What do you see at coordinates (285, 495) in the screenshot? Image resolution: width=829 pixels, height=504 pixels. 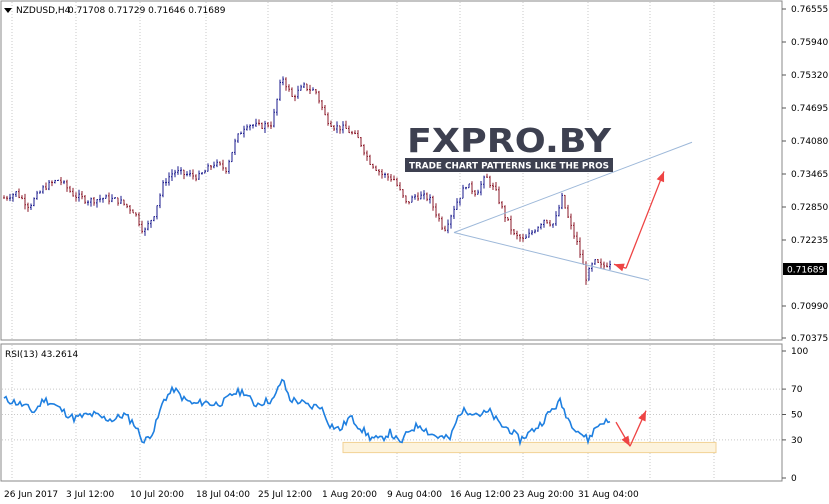 I see `time-tick-label: 25 Jul 12:00` at bounding box center [285, 495].